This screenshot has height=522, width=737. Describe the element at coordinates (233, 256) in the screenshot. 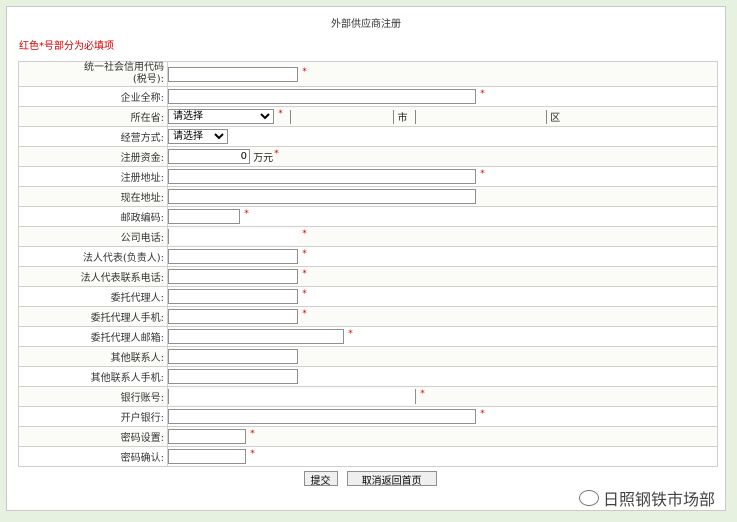

I see `legal-rep-input` at that location.